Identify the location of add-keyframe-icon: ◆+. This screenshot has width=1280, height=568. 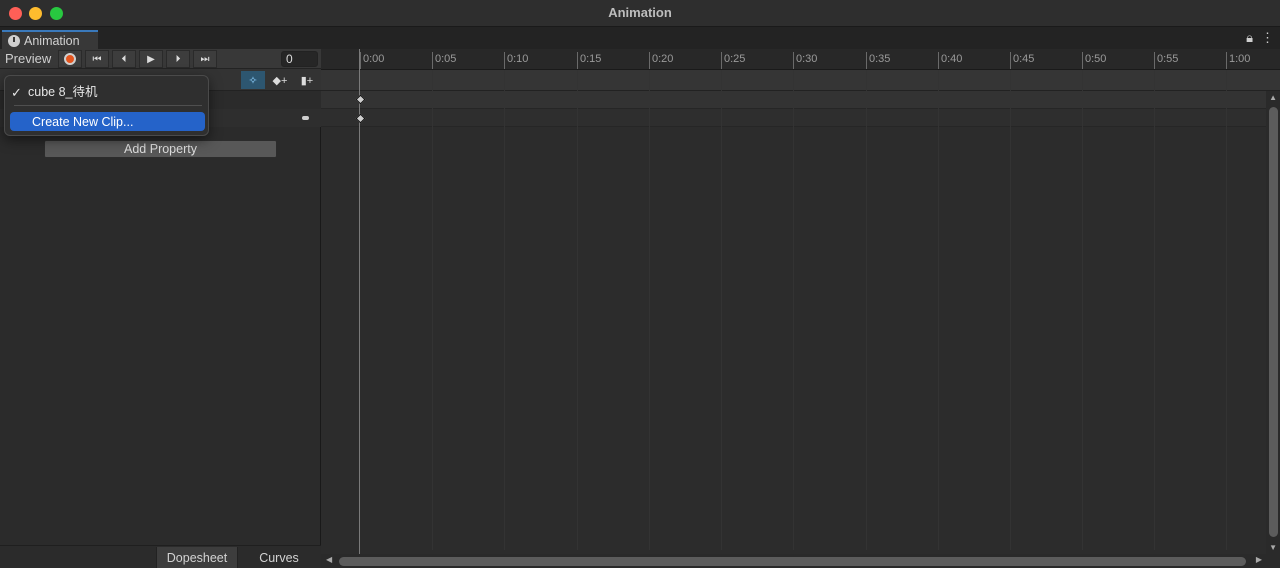
(280, 80).